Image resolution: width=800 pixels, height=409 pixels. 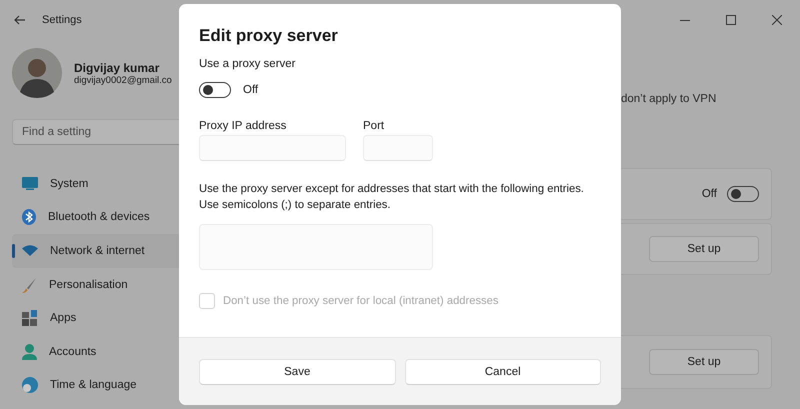 I want to click on dialog-title: Edit proxy server, so click(x=269, y=36).